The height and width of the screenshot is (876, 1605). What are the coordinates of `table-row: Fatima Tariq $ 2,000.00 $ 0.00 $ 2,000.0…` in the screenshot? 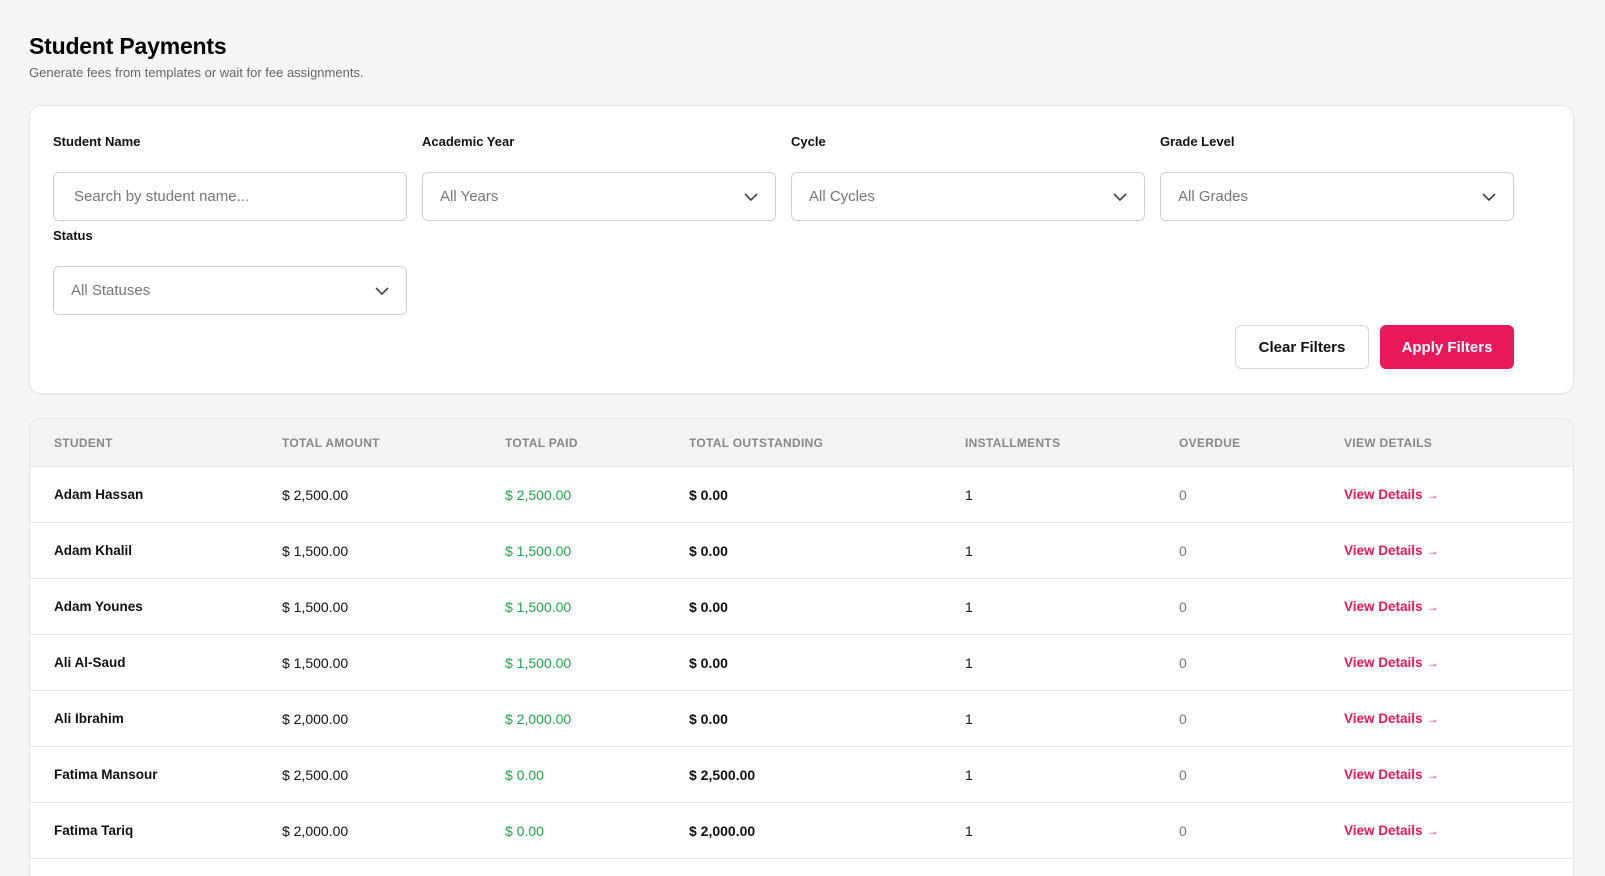 It's located at (801, 831).